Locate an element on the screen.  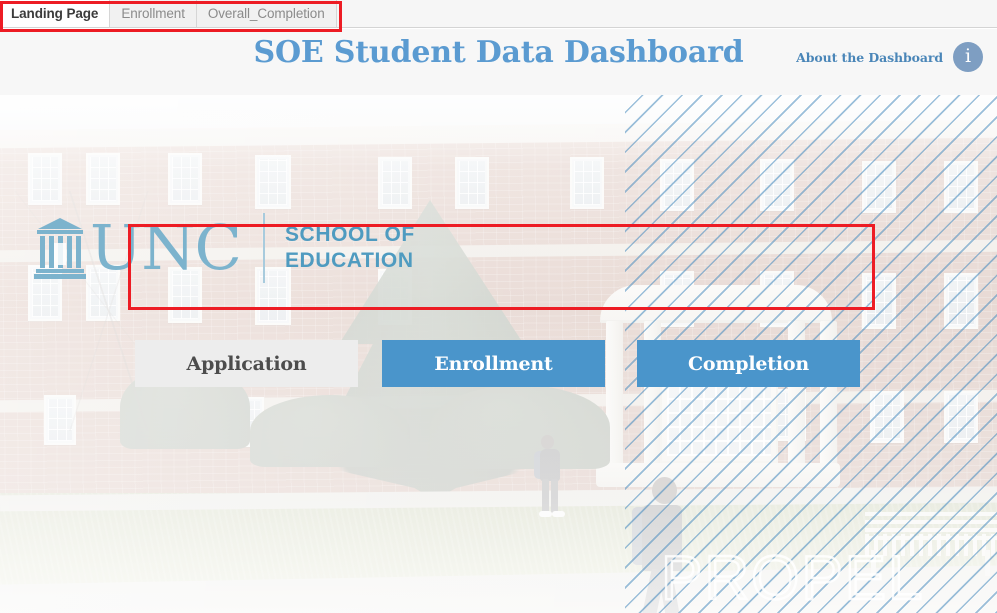
tab-overall-completion-label: Overall_Completion is located at coordinates (266, 13).